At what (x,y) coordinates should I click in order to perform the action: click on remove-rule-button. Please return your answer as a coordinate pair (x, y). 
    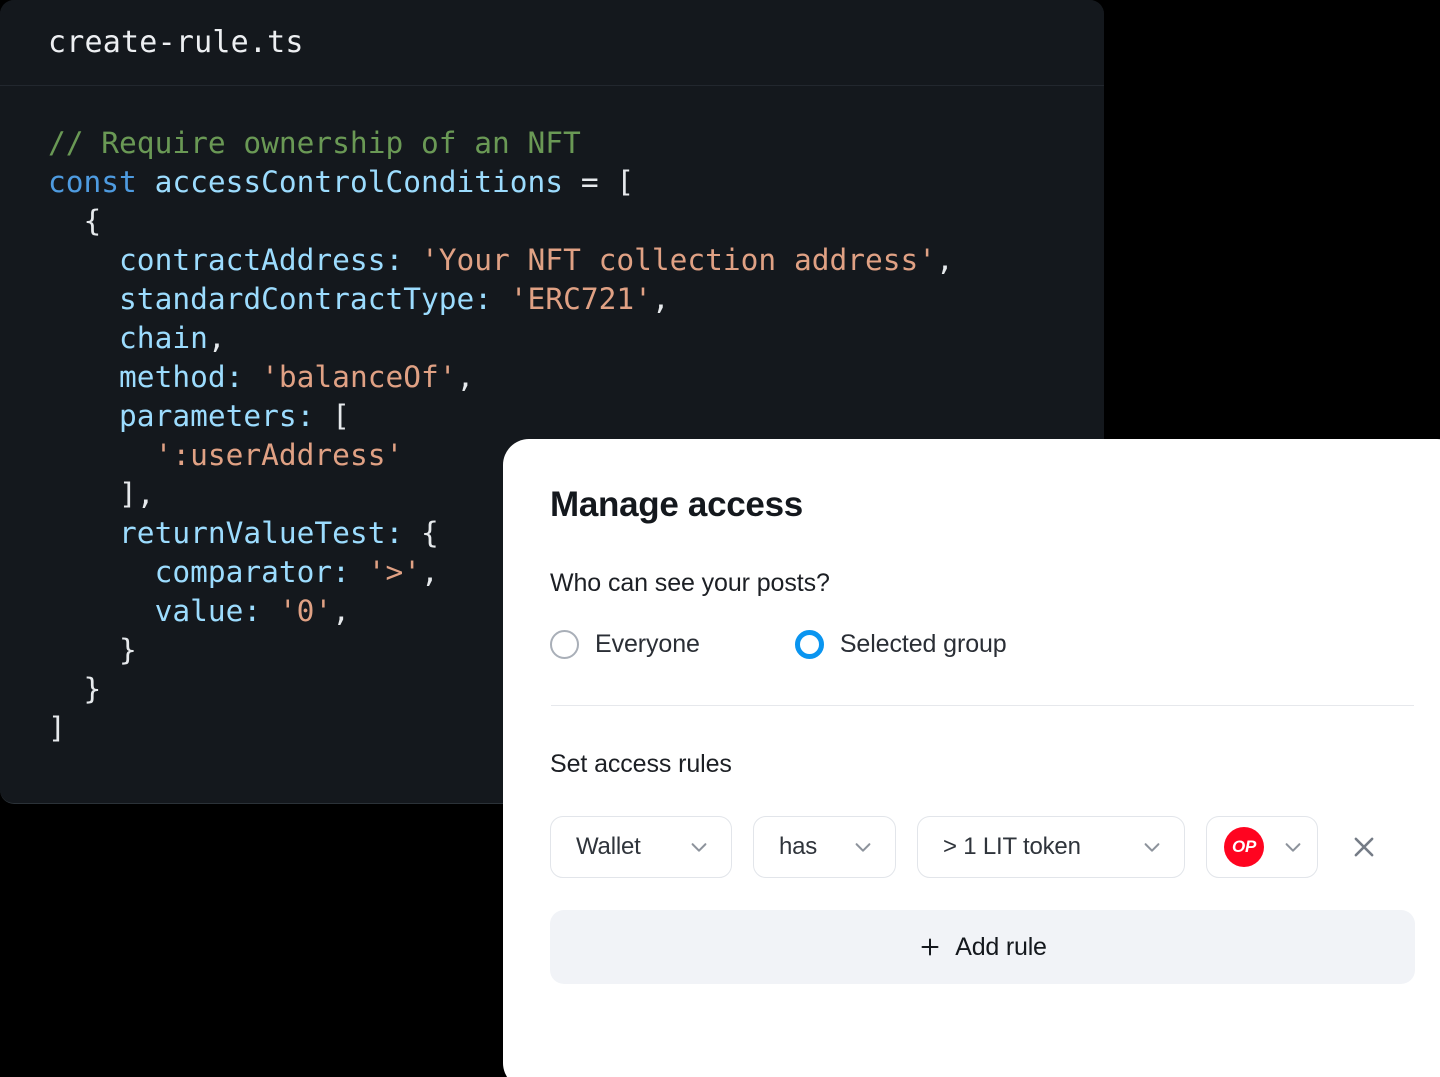
    Looking at the image, I should click on (1364, 847).